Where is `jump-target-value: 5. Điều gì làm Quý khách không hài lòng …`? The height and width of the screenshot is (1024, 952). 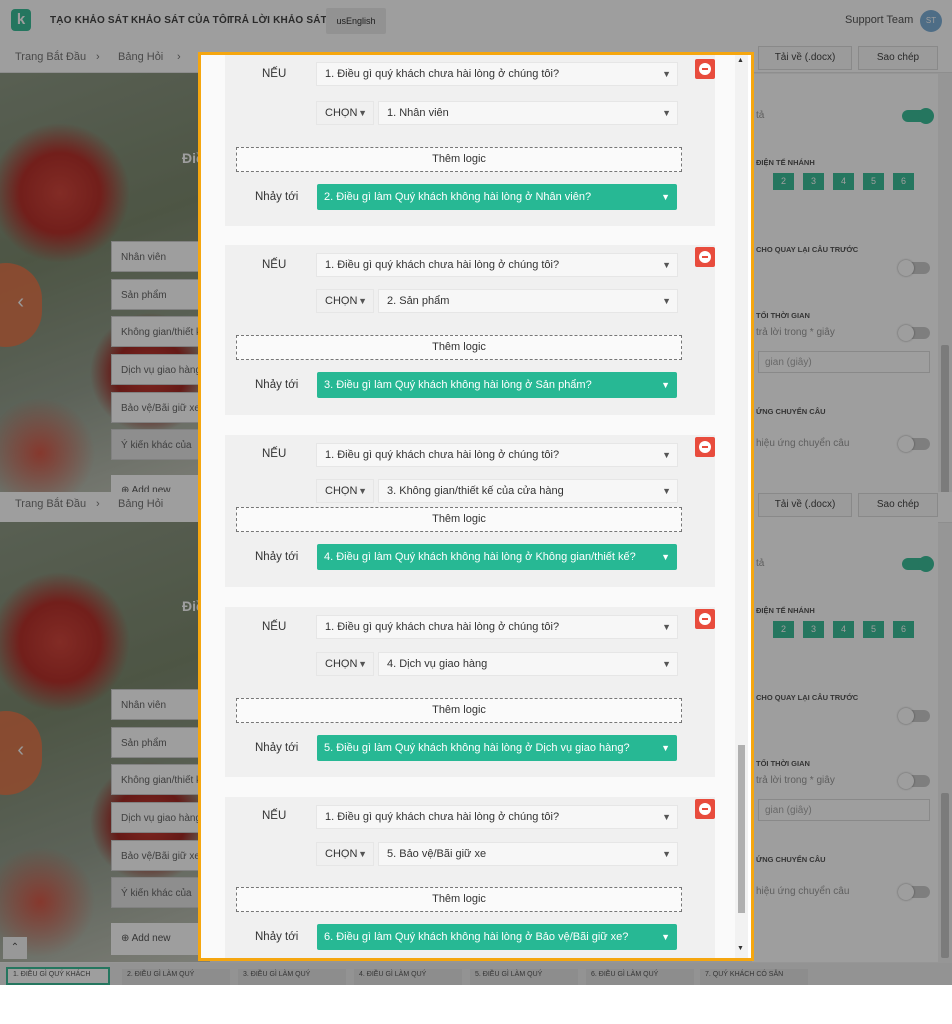
jump-target-value: 5. Điều gì làm Quý khách không hài lòng … is located at coordinates (477, 748).